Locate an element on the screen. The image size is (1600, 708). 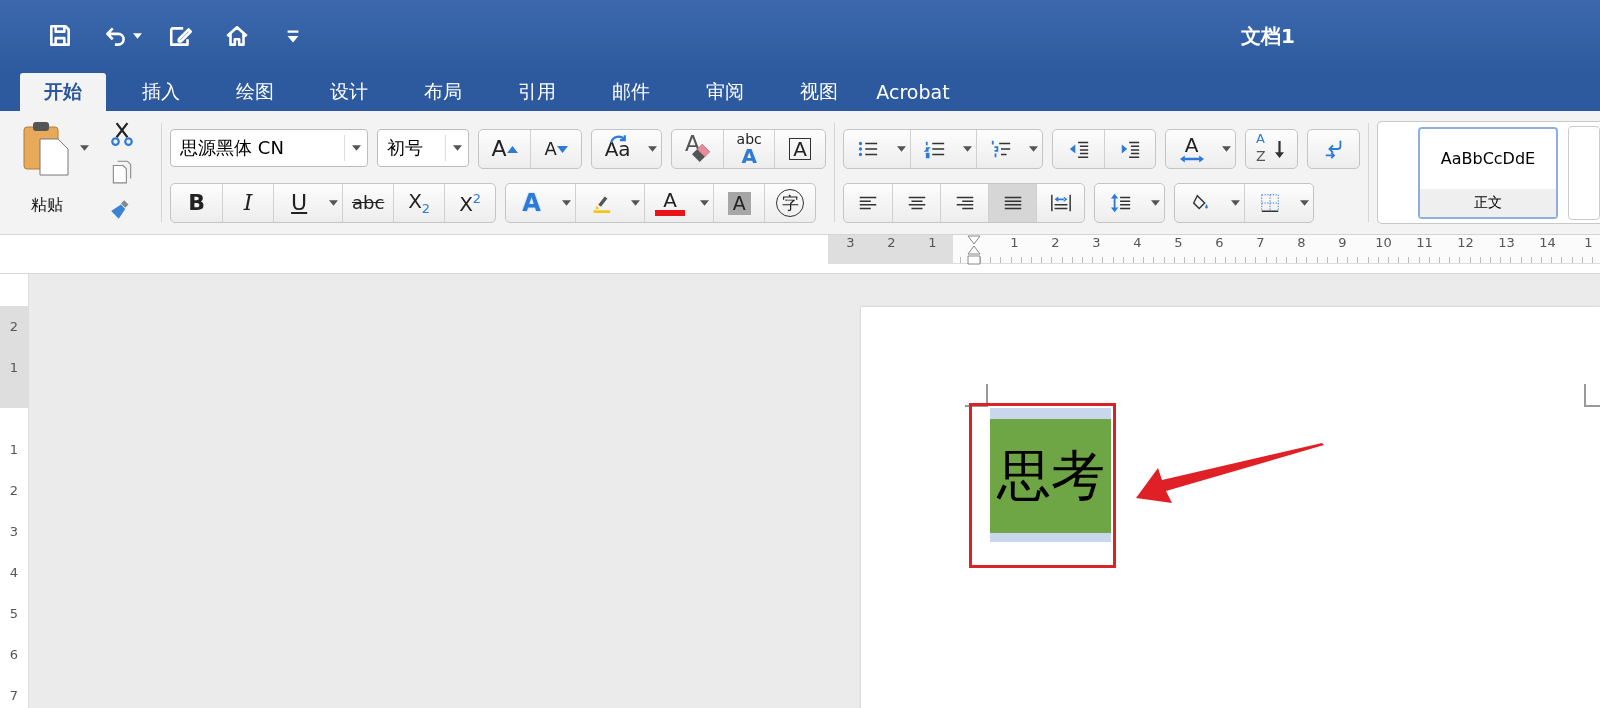
ruler-number: 10 is located at coordinates (1383, 243).